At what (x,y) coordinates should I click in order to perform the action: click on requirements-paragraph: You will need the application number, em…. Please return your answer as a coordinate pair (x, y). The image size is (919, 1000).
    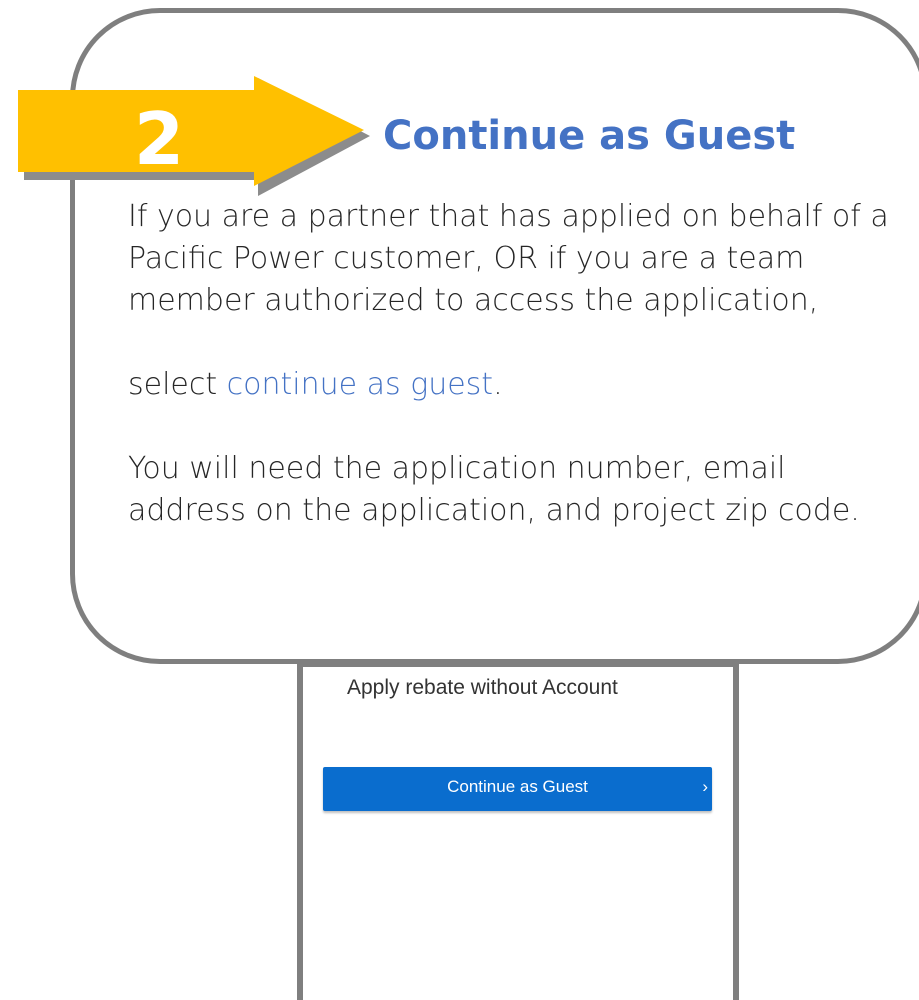
    Looking at the image, I should click on (494, 489).